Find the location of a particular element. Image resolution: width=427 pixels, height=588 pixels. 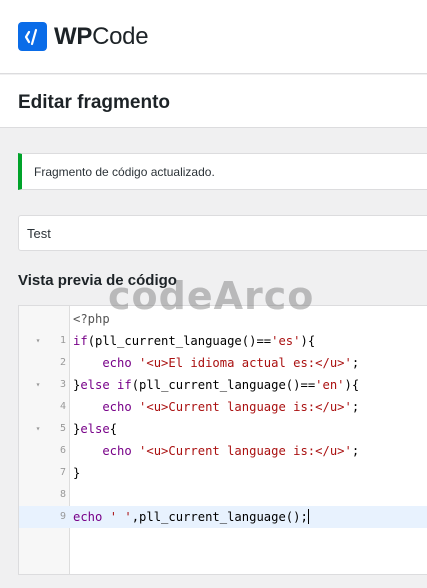

line-number: 7 is located at coordinates (62, 472).